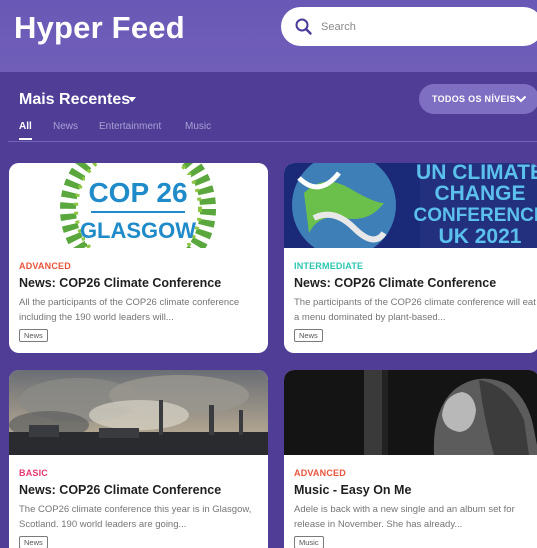  What do you see at coordinates (34, 473) in the screenshot?
I see `level-badge: BASIC` at bounding box center [34, 473].